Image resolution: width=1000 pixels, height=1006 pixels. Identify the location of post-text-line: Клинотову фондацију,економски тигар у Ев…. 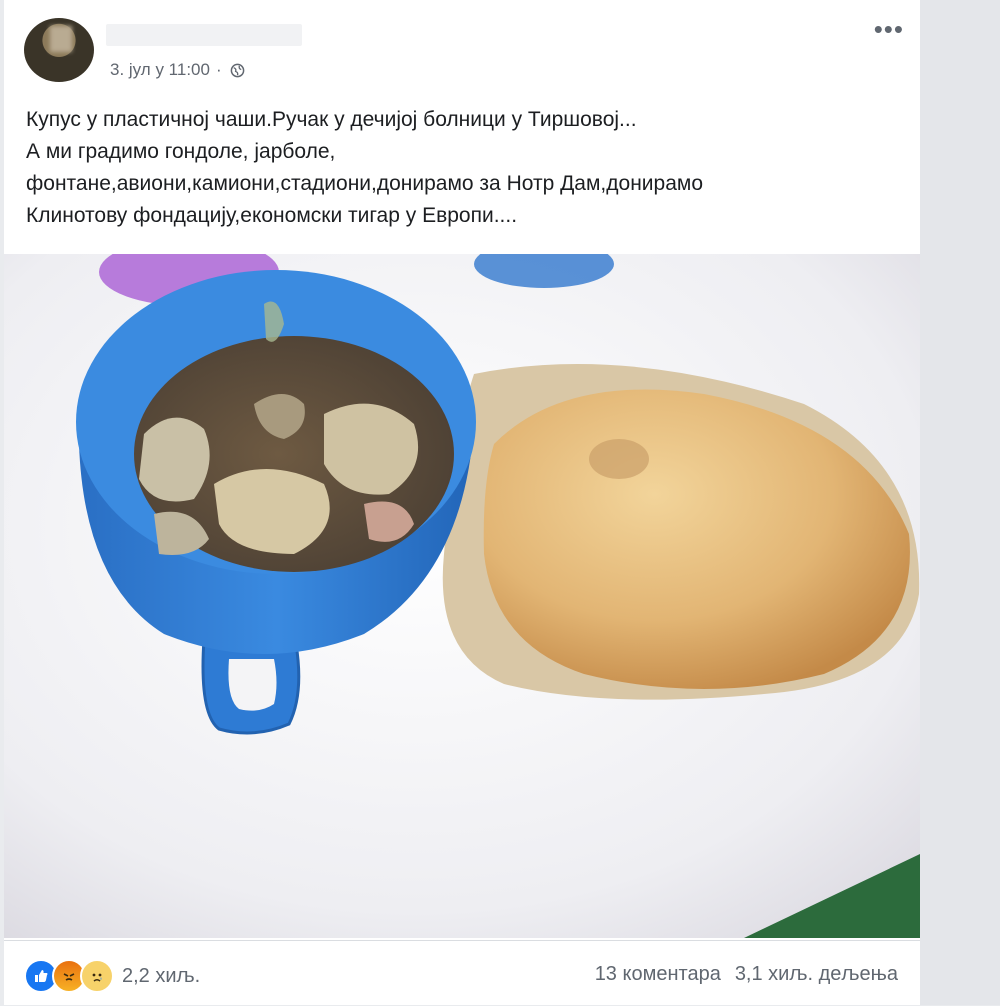
(272, 215).